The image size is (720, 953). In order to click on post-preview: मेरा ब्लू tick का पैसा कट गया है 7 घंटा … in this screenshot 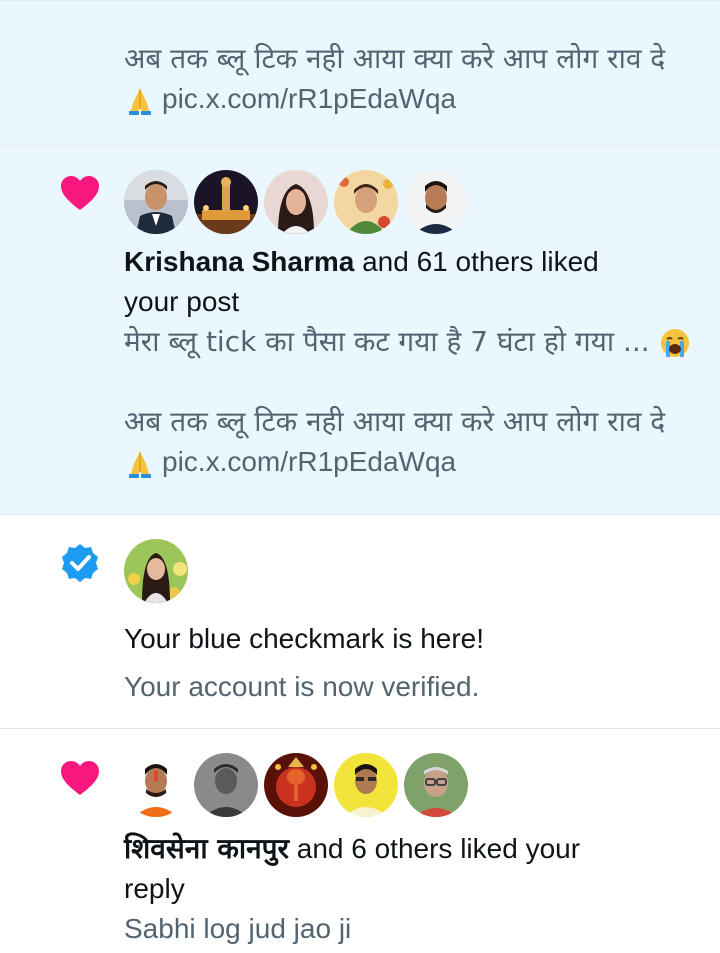, I will do `click(412, 342)`.